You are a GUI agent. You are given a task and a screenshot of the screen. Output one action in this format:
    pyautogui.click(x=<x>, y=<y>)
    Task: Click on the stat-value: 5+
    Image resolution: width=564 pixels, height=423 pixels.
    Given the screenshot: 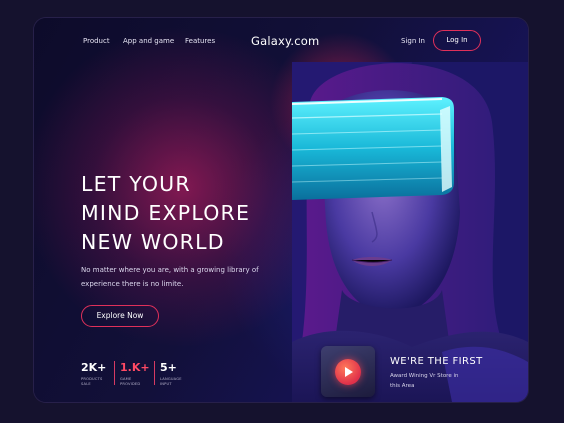 What is the action you would take?
    pyautogui.click(x=168, y=367)
    